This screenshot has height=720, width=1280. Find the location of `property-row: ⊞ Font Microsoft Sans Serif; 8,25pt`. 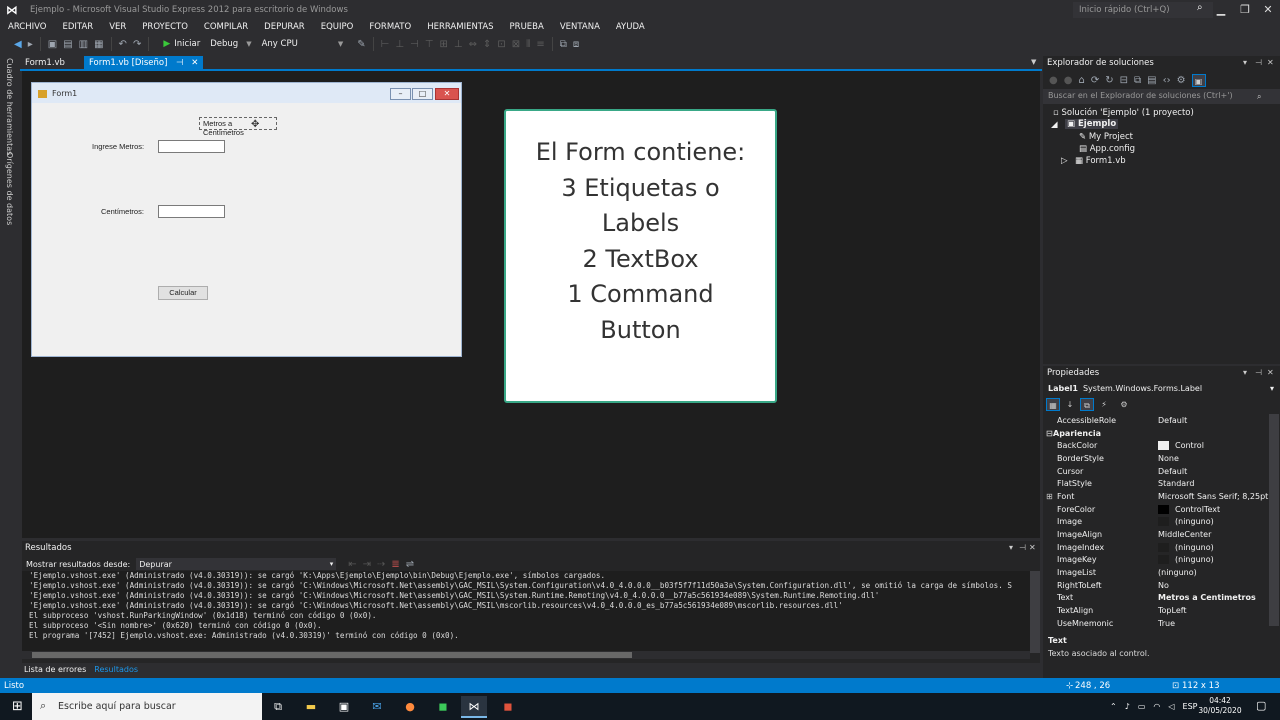

property-row: ⊞ Font Microsoft Sans Serif; 8,25pt is located at coordinates (1156, 496).